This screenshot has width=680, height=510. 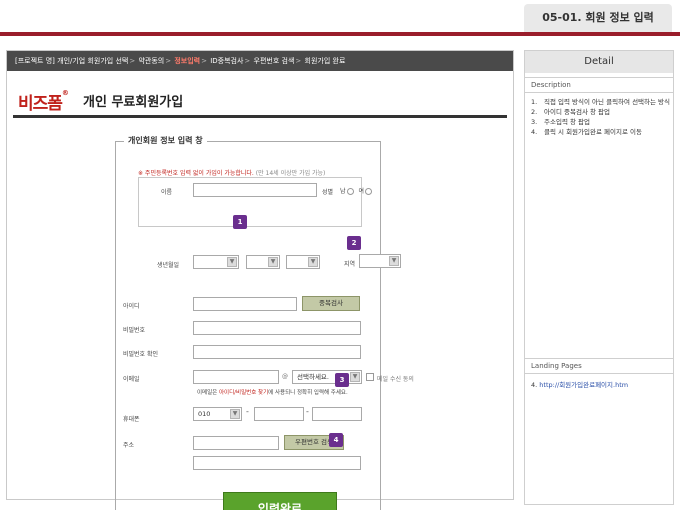 What do you see at coordinates (586, 132) in the screenshot?
I see `description-item: 4. 클릭 시 회원가입완료 페이지로 이동` at bounding box center [586, 132].